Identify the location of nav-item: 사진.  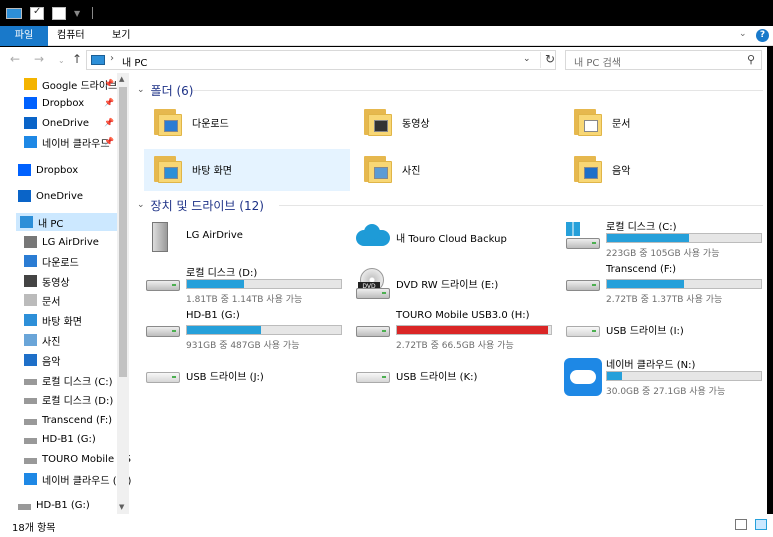
(42, 340).